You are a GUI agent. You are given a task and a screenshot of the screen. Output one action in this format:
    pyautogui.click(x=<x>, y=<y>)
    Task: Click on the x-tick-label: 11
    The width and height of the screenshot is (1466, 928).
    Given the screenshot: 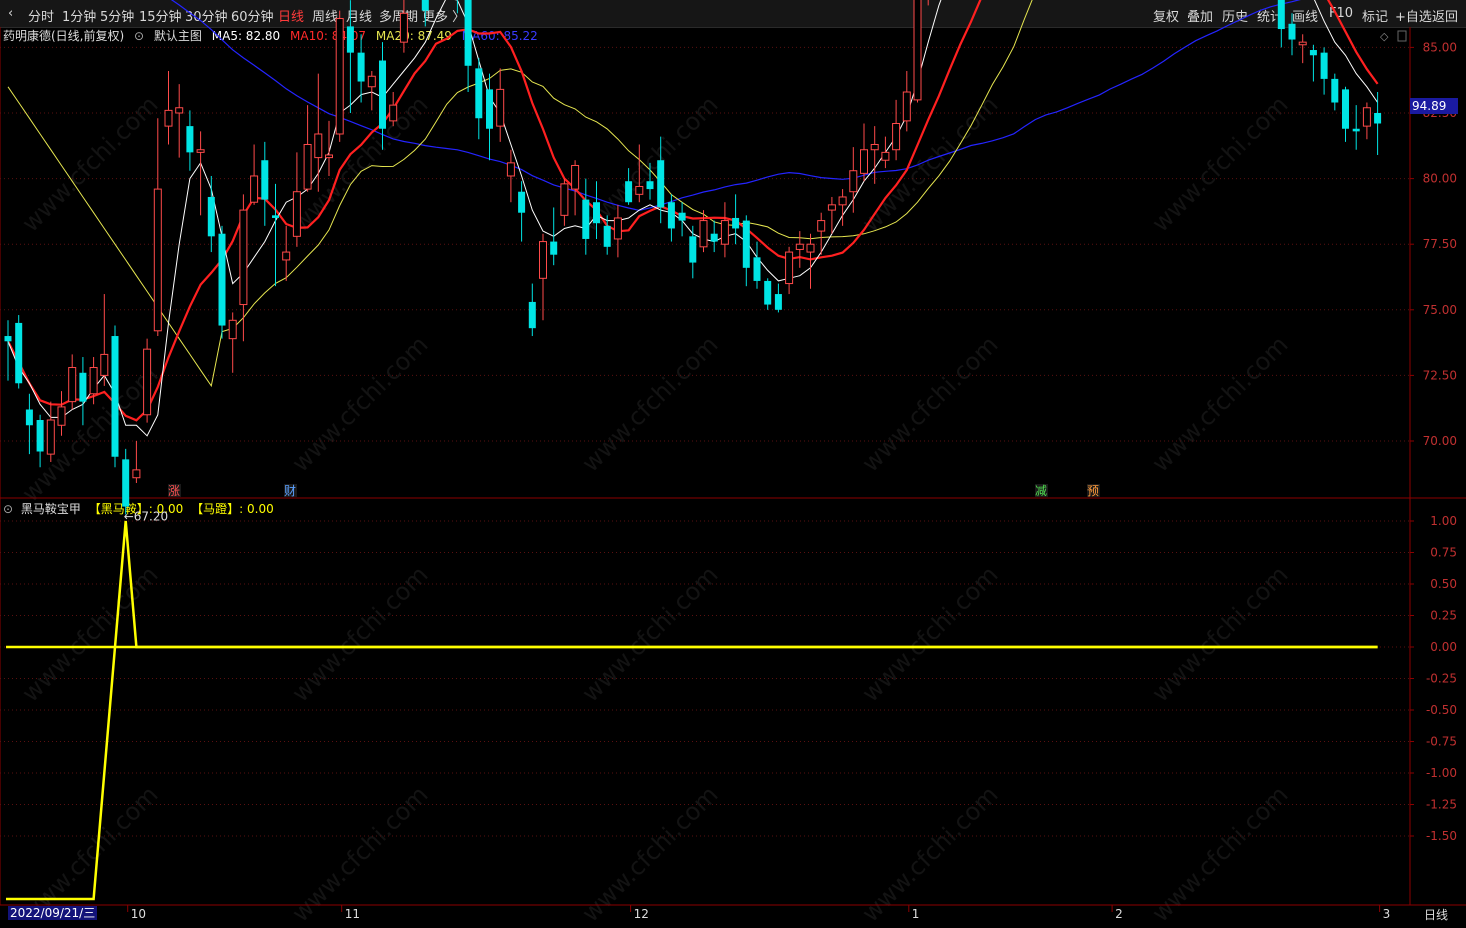 What is the action you would take?
    pyautogui.click(x=352, y=914)
    